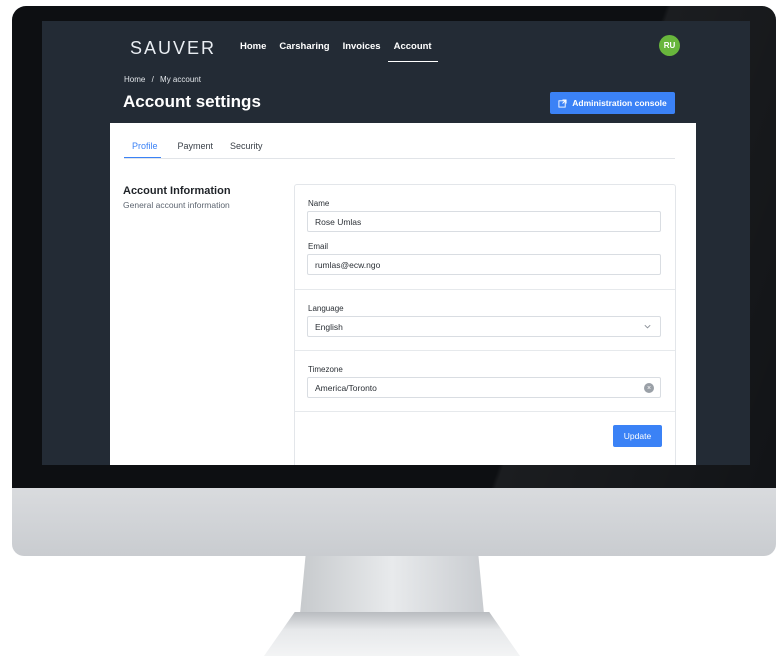  Describe the element at coordinates (348, 264) in the screenshot. I see `email-value: rumlas@ecw.ngo` at that location.